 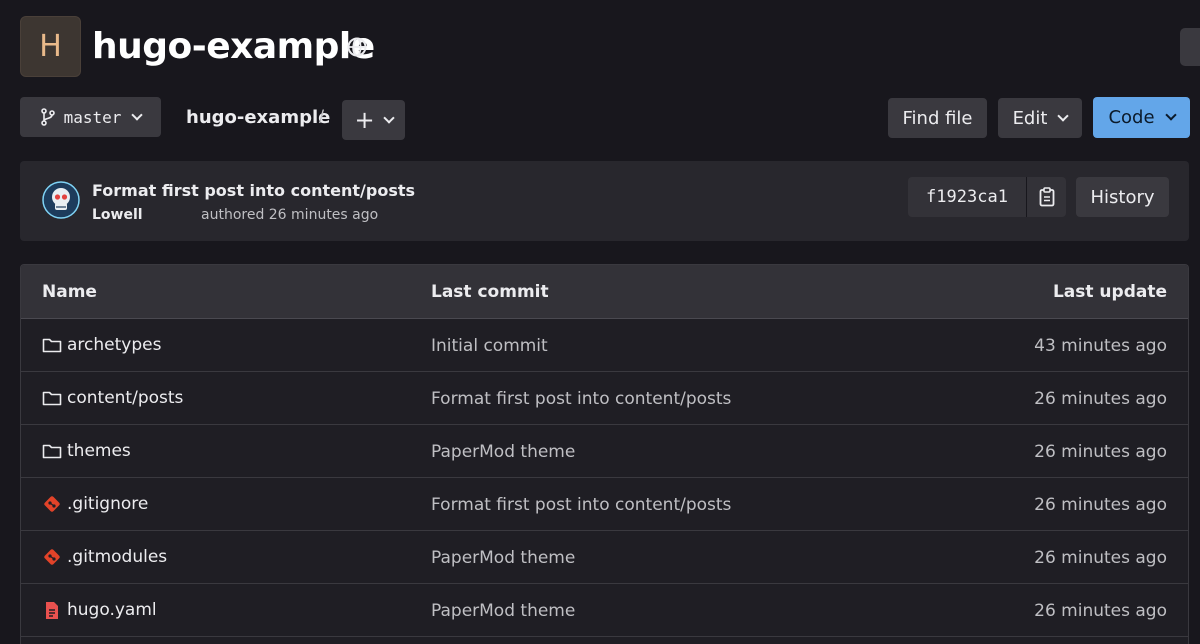 I want to click on yaml-file-icon, so click(x=52, y=610).